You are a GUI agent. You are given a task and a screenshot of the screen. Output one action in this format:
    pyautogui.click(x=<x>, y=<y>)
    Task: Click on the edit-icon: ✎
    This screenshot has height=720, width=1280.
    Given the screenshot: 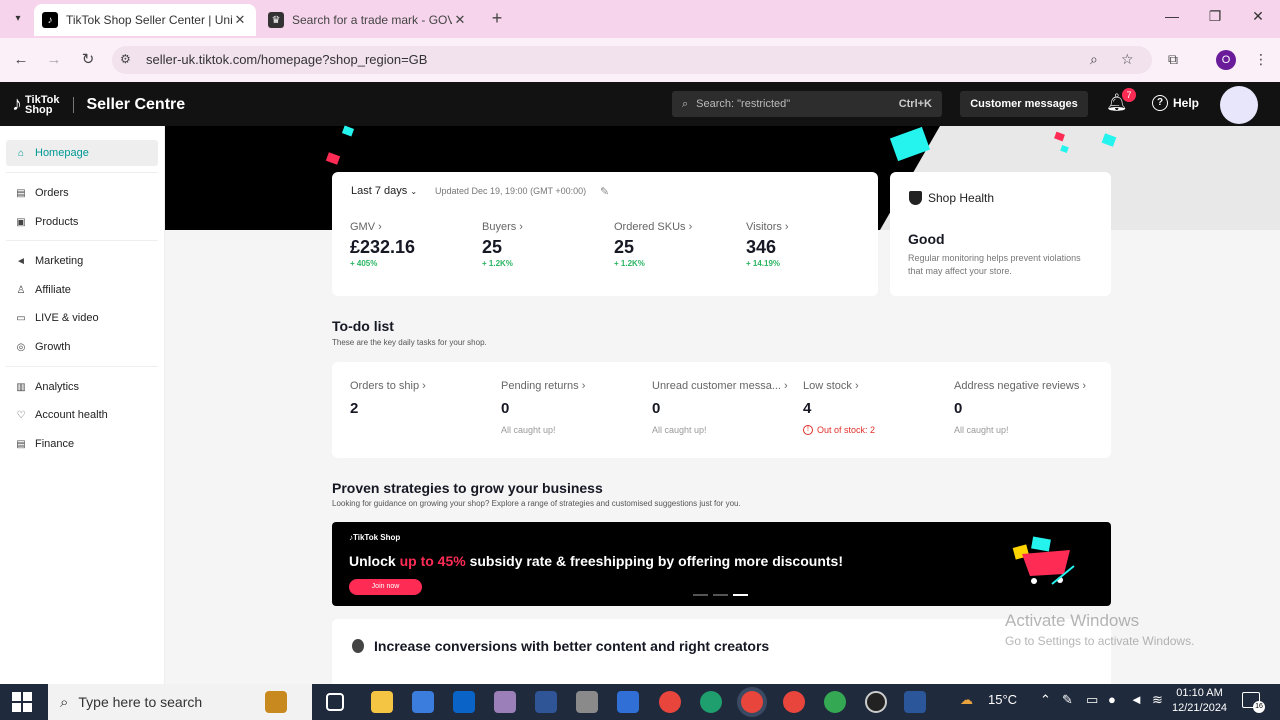 What is the action you would take?
    pyautogui.click(x=604, y=191)
    